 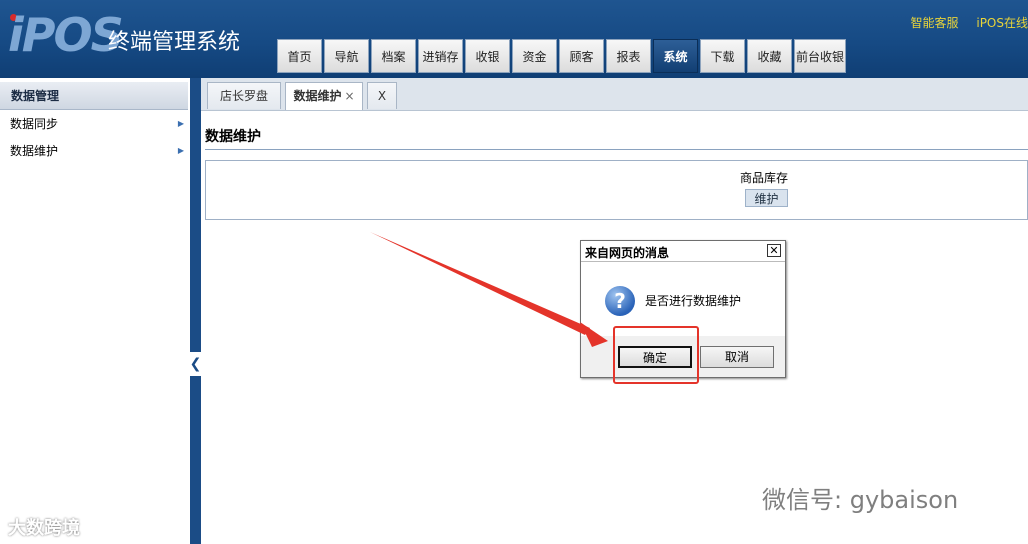 What do you see at coordinates (94, 124) in the screenshot?
I see `sidebar-item-data-sync: 数据同步 ▶` at bounding box center [94, 124].